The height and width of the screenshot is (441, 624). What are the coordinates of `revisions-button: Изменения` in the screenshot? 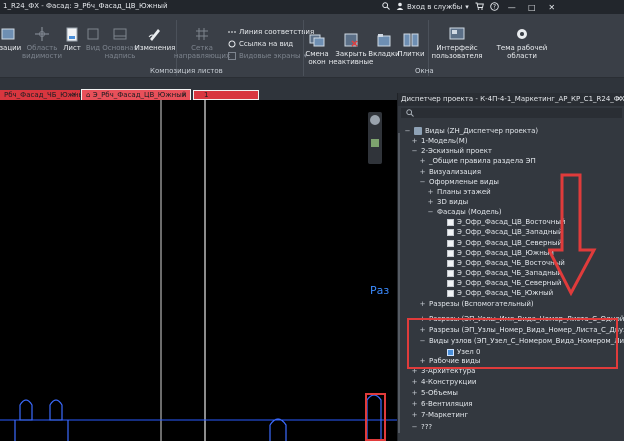 It's located at (155, 39).